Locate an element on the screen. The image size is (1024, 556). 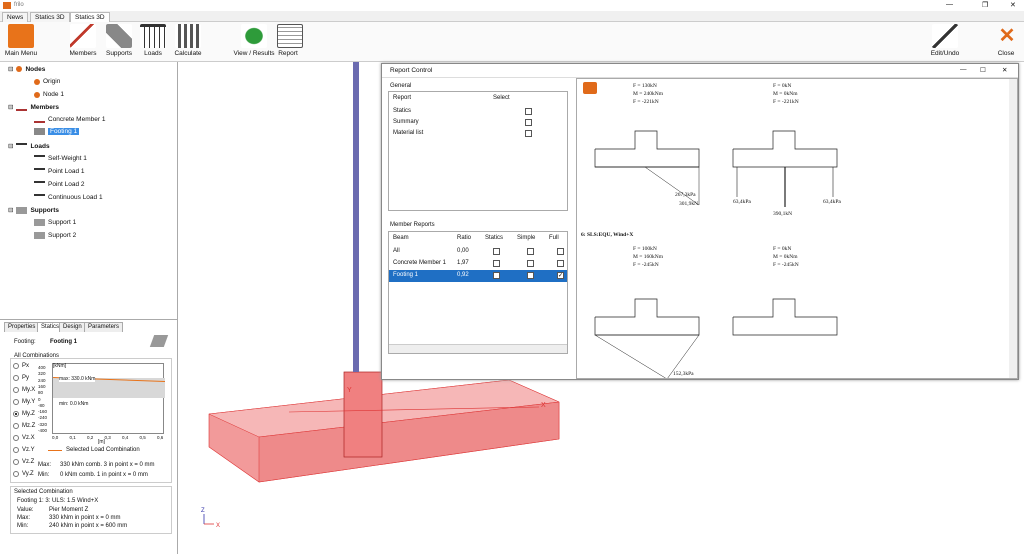
tab-statics3d-1: Statics 3D is located at coordinates (50, 17).